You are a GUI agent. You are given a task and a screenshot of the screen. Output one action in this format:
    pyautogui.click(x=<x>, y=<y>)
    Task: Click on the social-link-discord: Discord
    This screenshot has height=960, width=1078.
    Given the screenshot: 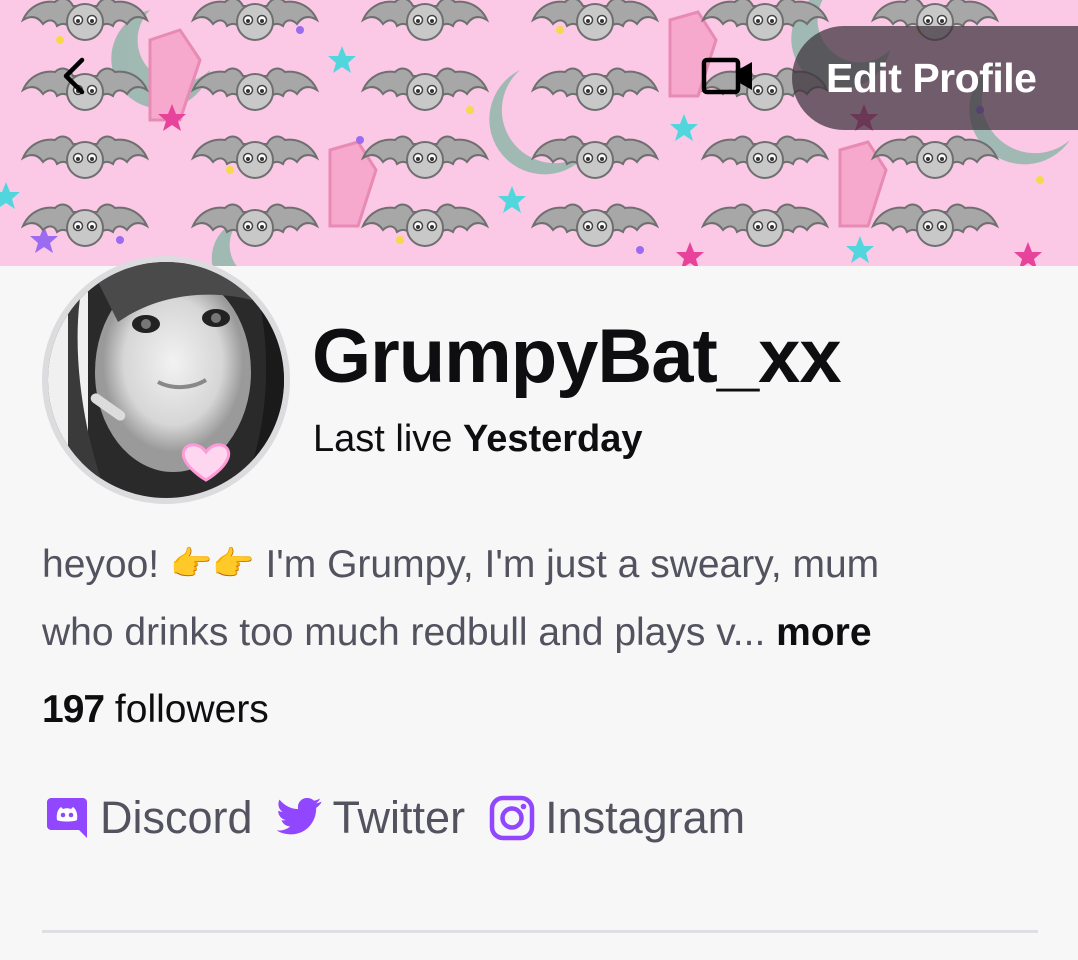 What is the action you would take?
    pyautogui.click(x=147, y=818)
    